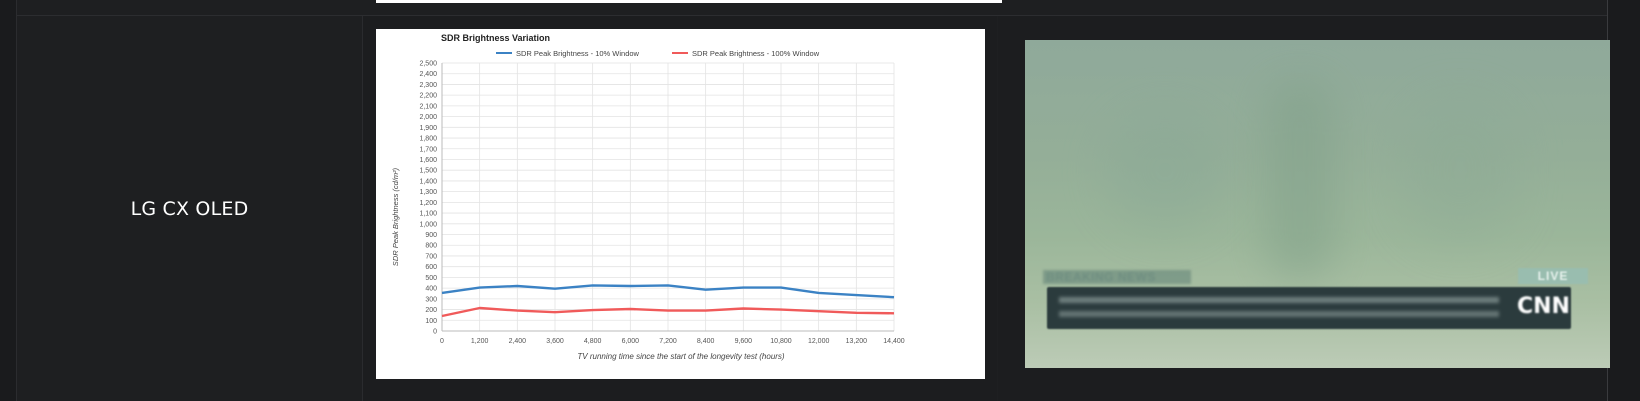  I want to click on x-tick-label: 8,400, so click(706, 341).